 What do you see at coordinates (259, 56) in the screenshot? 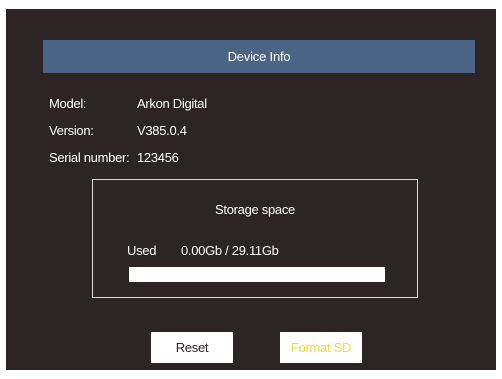
I see `page-title: Device Info` at bounding box center [259, 56].